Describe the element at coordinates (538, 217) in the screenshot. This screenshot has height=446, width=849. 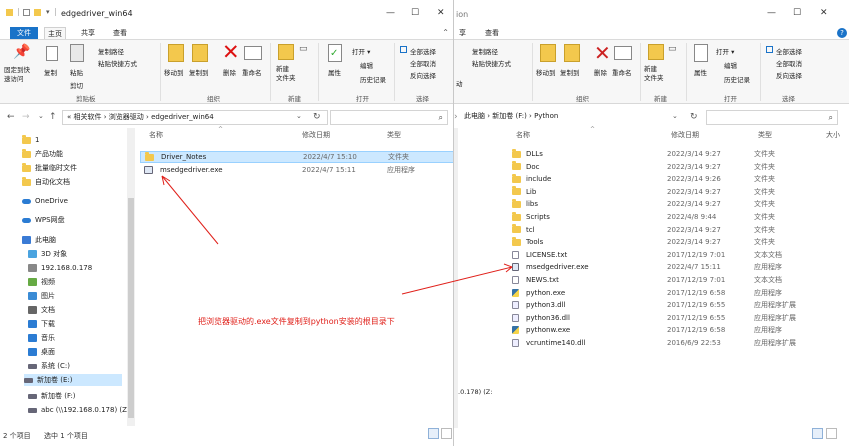
I see `file-name: Scripts` at that location.